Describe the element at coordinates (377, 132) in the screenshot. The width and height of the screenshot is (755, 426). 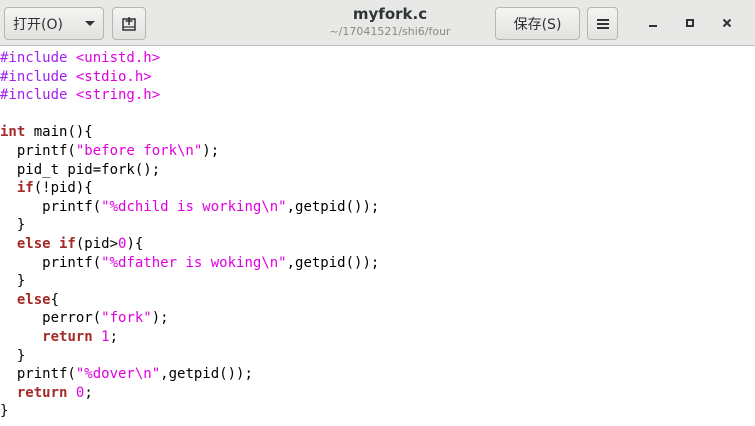
I see `code-line: int main(){` at that location.